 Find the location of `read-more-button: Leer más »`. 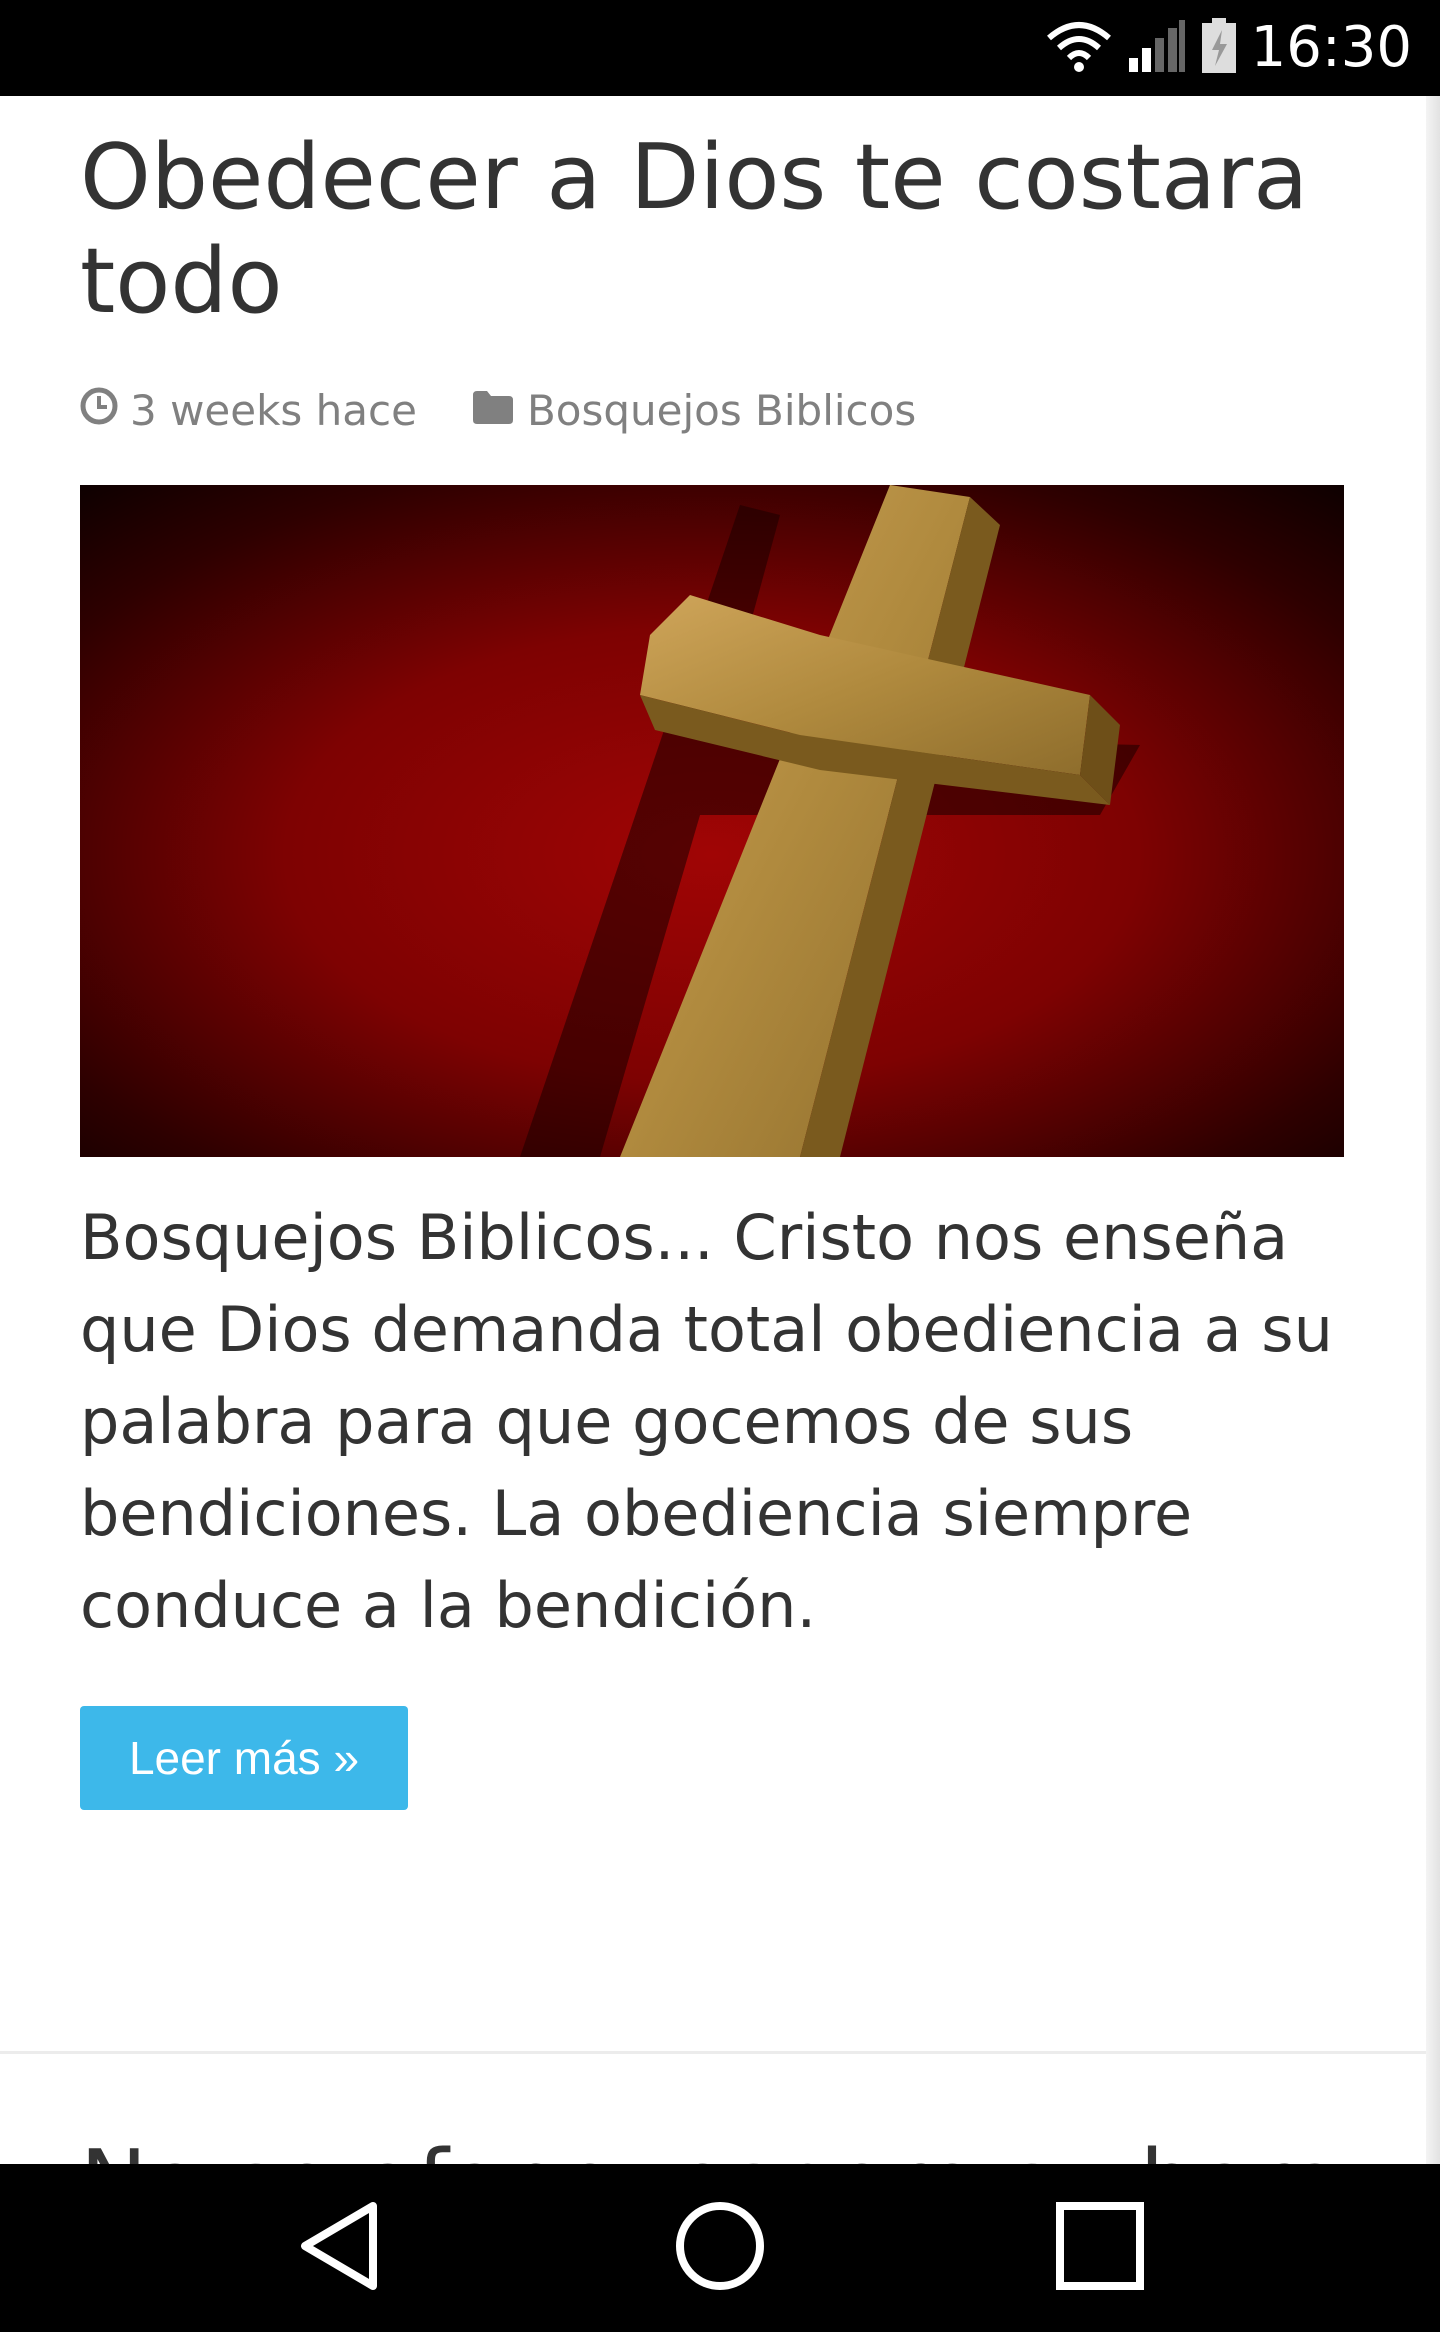

read-more-button: Leer más » is located at coordinates (244, 1758).